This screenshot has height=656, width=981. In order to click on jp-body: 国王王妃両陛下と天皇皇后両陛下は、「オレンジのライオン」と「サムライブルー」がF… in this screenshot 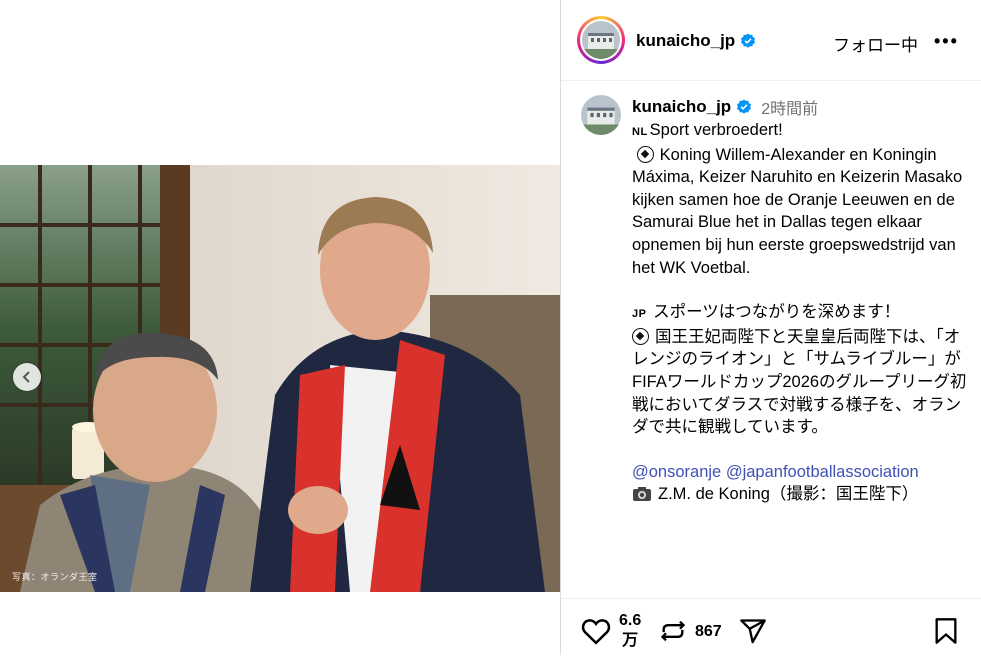, I will do `click(799, 382)`.